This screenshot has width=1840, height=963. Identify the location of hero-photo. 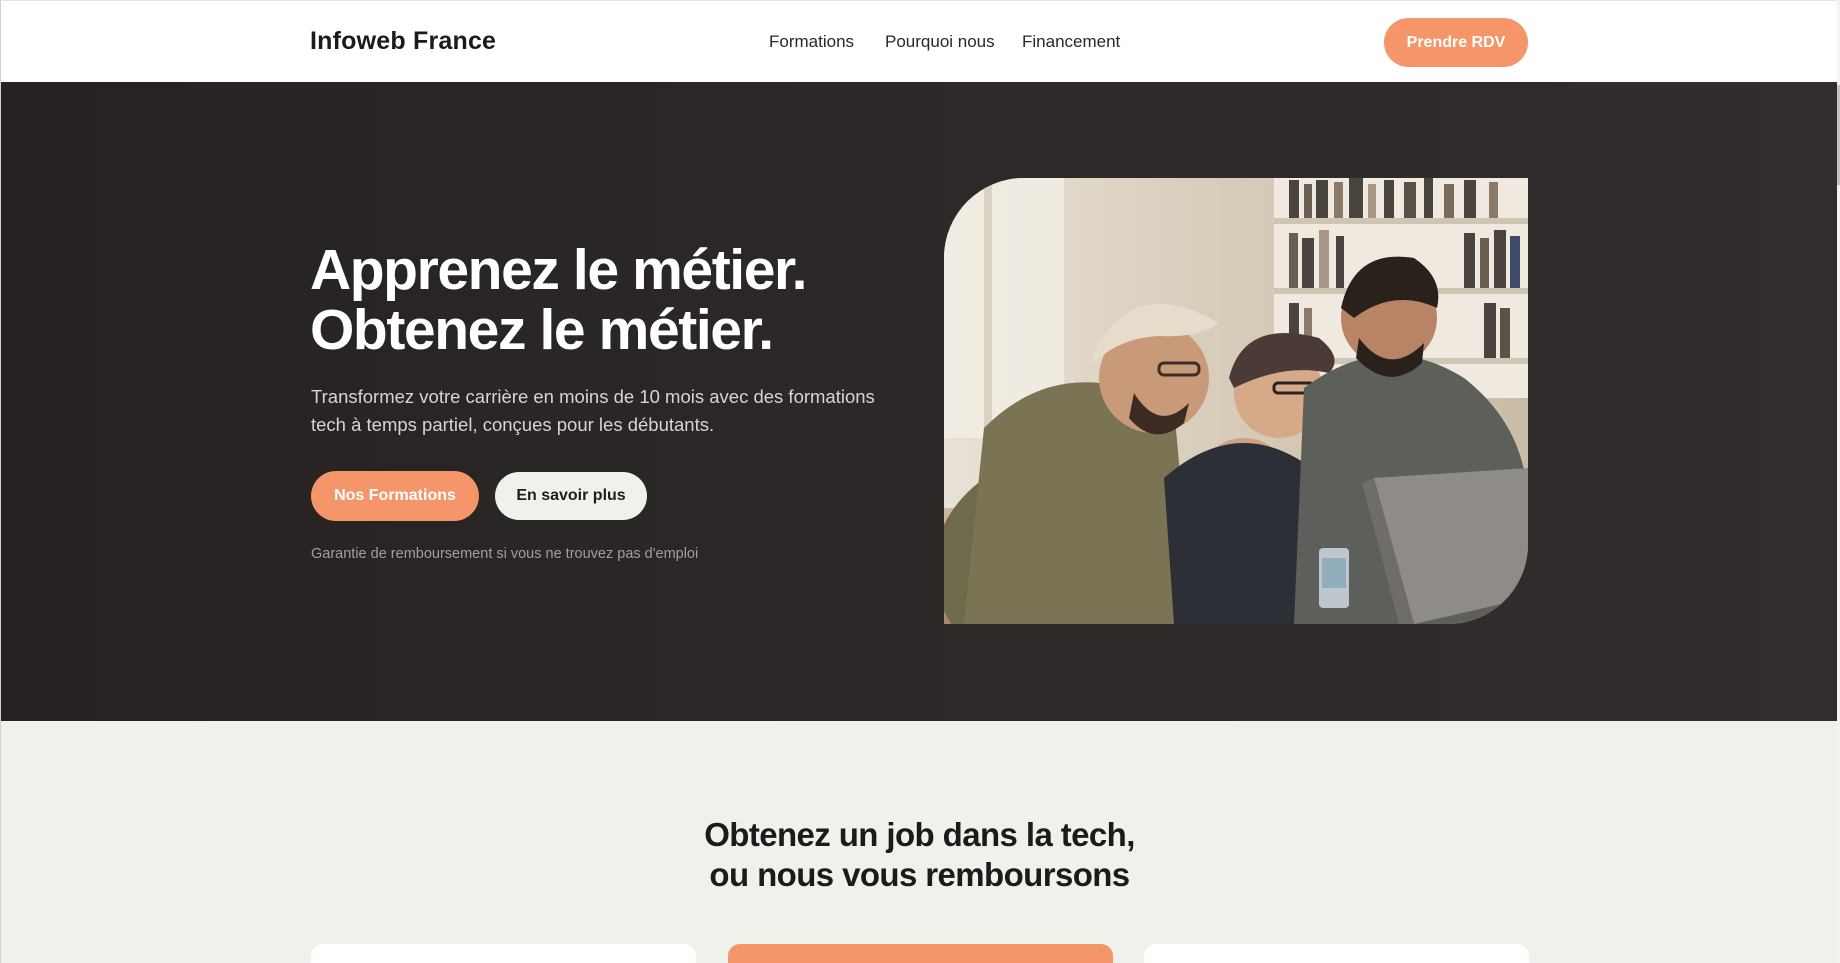
(1236, 401).